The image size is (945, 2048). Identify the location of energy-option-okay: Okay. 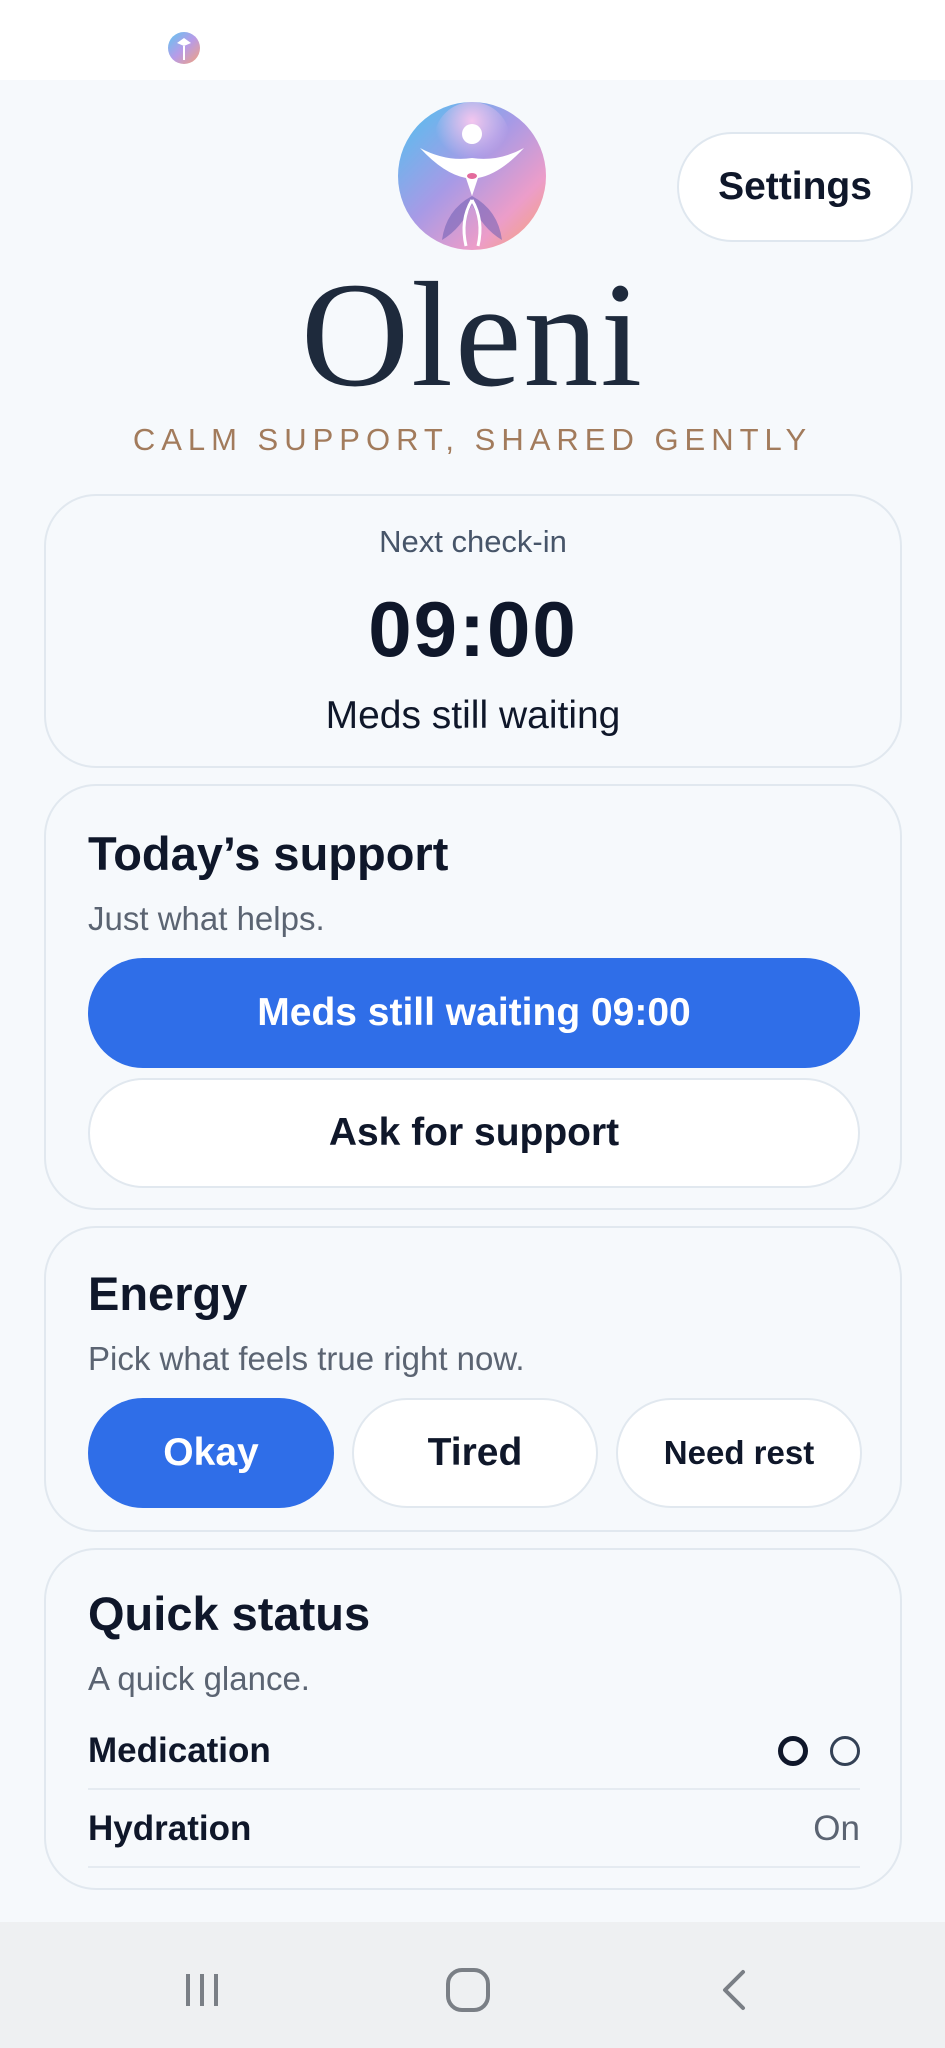
(211, 1453).